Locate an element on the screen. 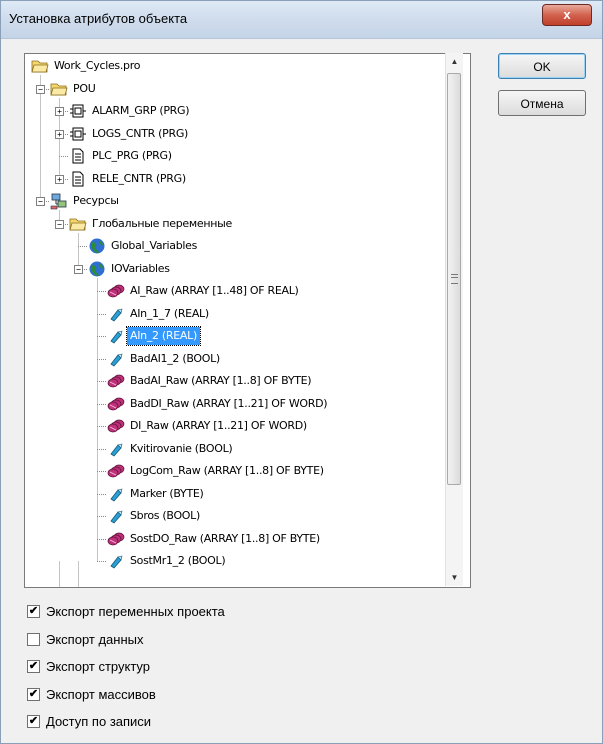 This screenshot has width=603, height=744. tree-node-label: Work_Cycles.pro is located at coordinates (97, 65).